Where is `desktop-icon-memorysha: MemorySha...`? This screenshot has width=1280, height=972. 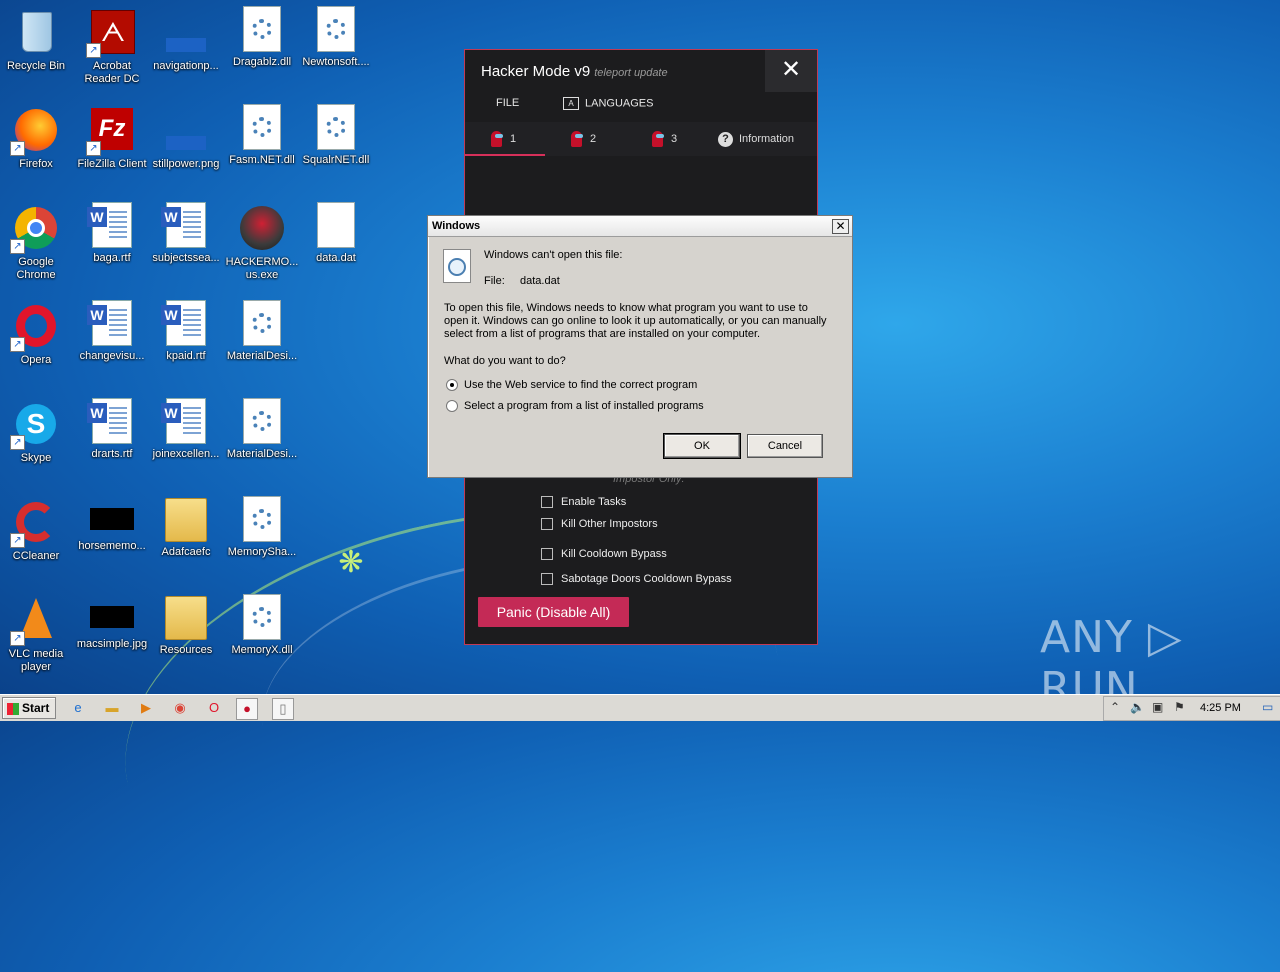
desktop-icon-memorysha: MemorySha... is located at coordinates (262, 539).